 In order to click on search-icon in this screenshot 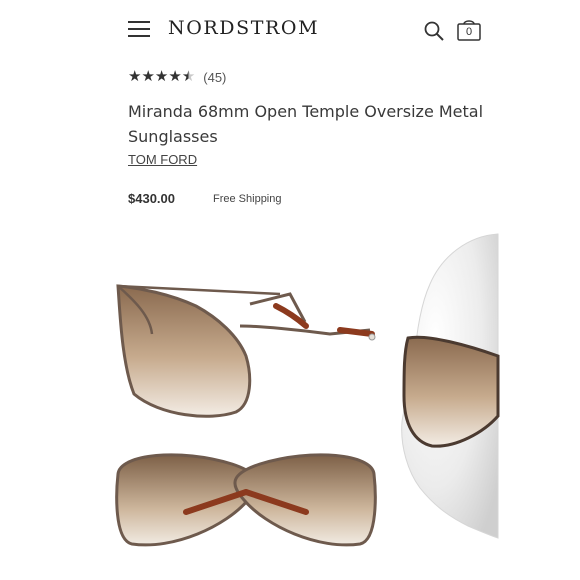, I will do `click(434, 31)`.